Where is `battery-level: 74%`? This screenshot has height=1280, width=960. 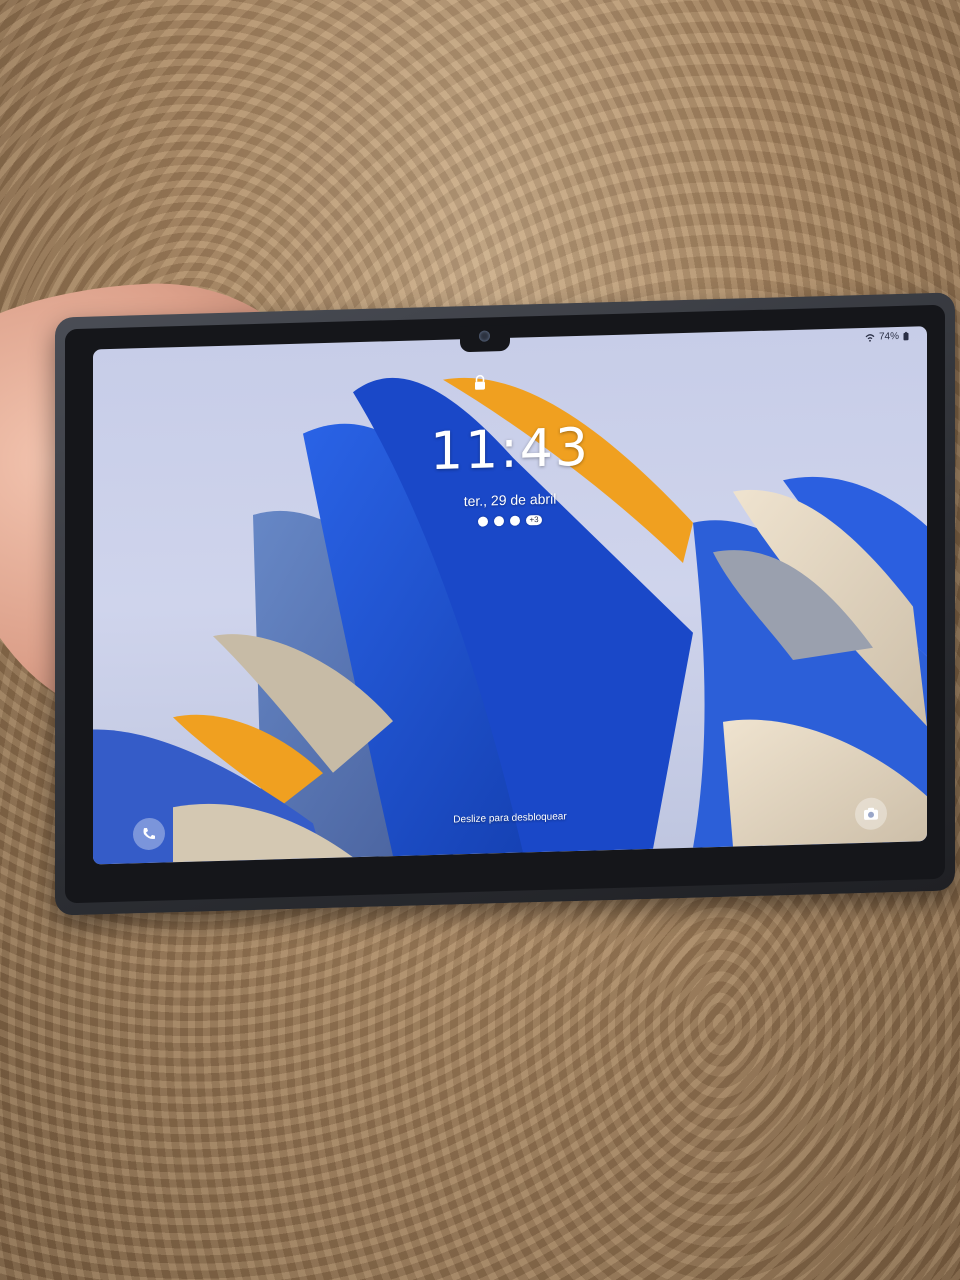
battery-level: 74% is located at coordinates (888, 336).